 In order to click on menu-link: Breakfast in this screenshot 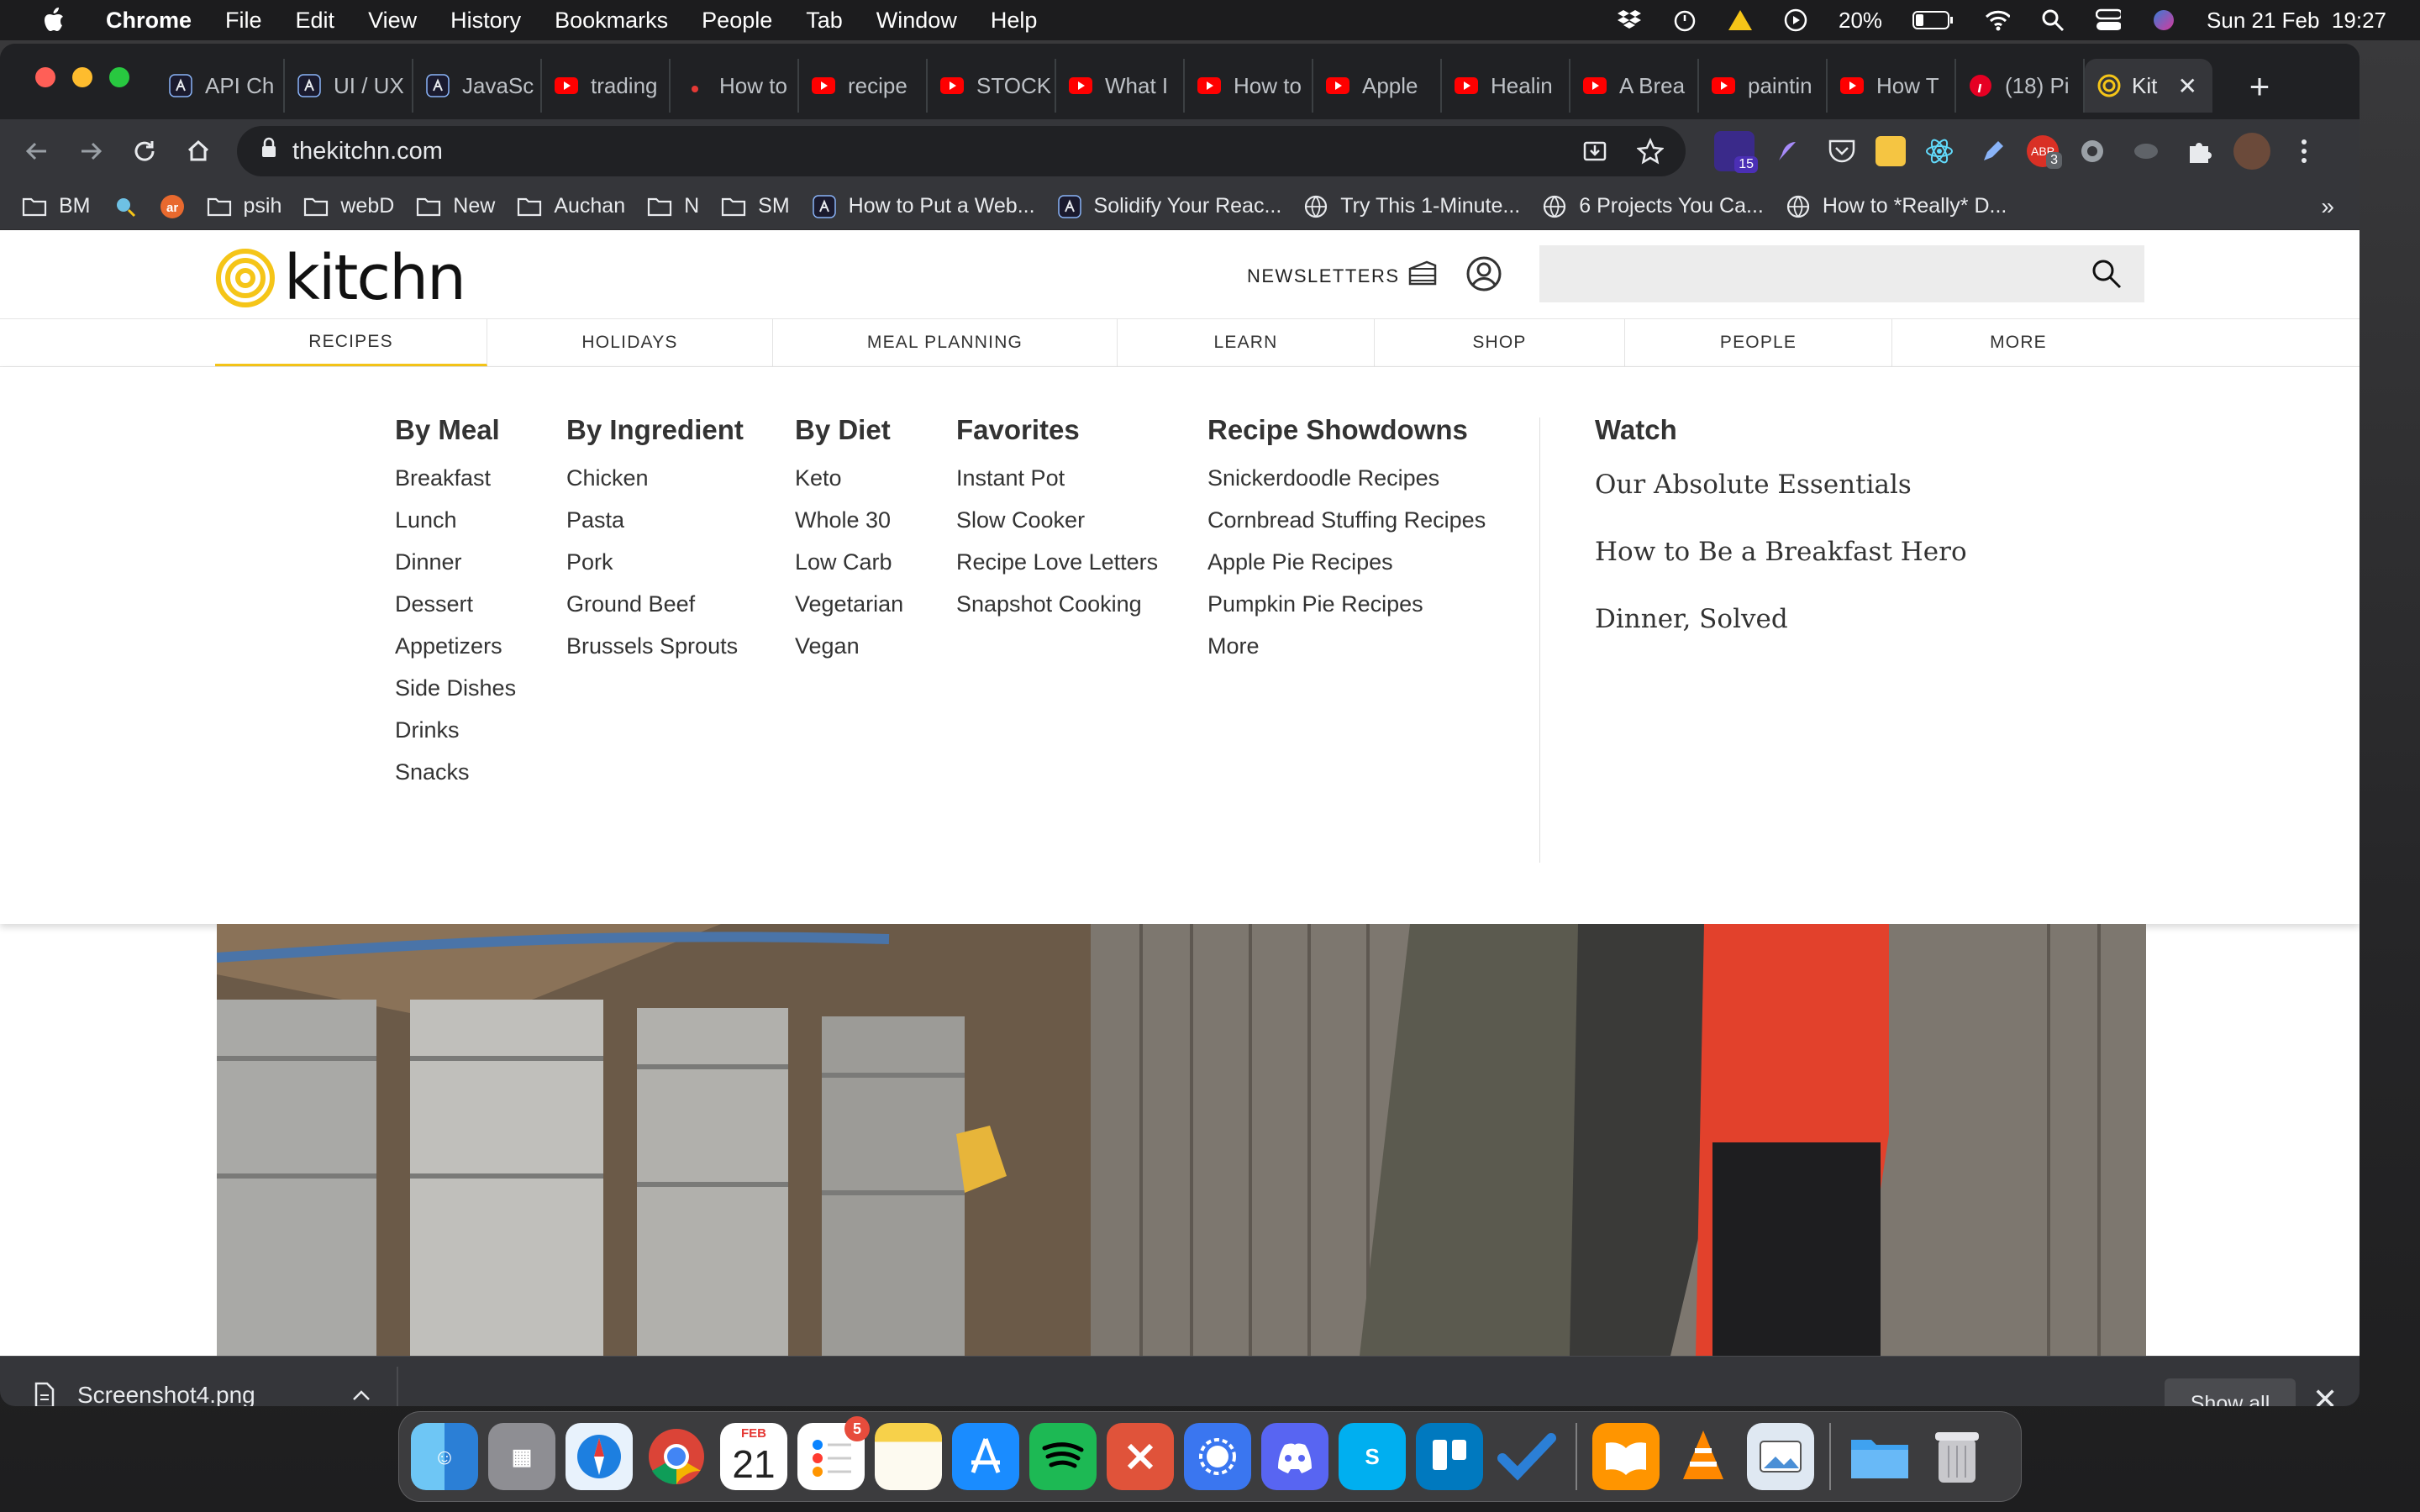, I will do `click(455, 482)`.